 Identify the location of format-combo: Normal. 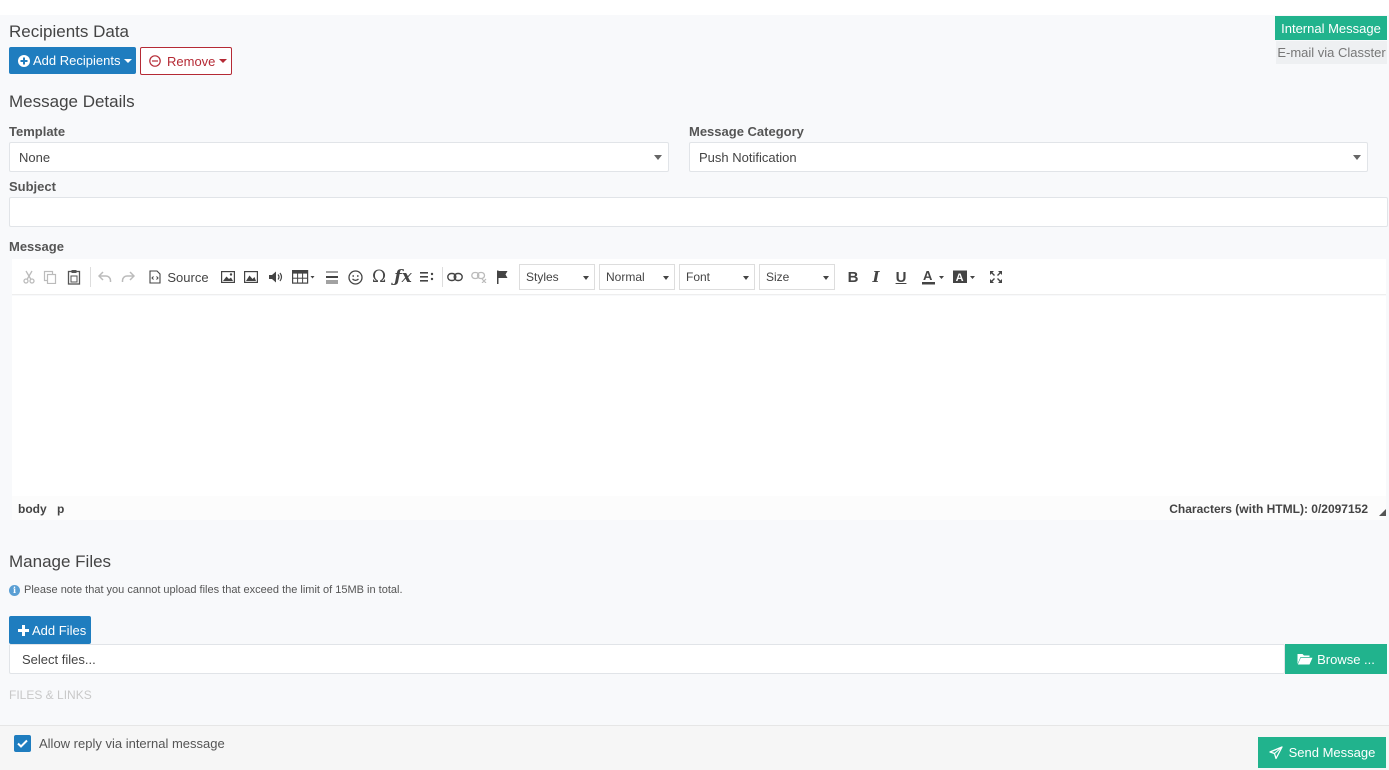
(637, 277).